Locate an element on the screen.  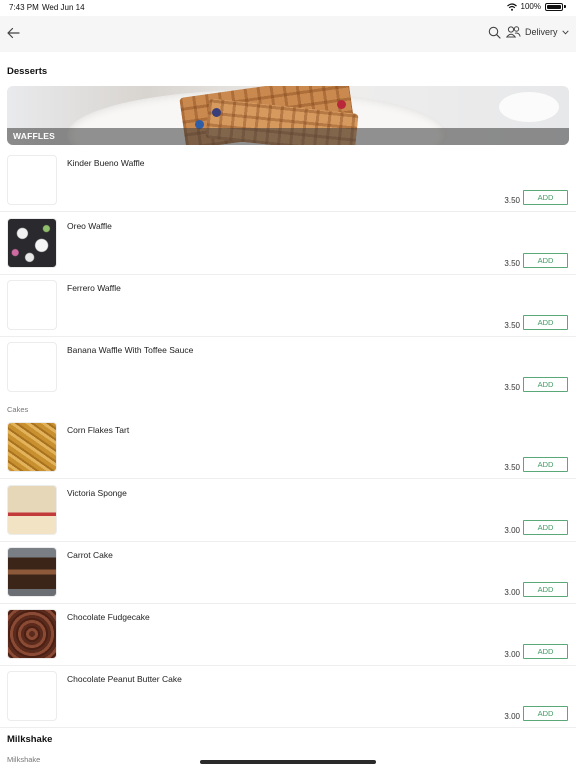
victoria-sponge-photo is located at coordinates (32, 510).